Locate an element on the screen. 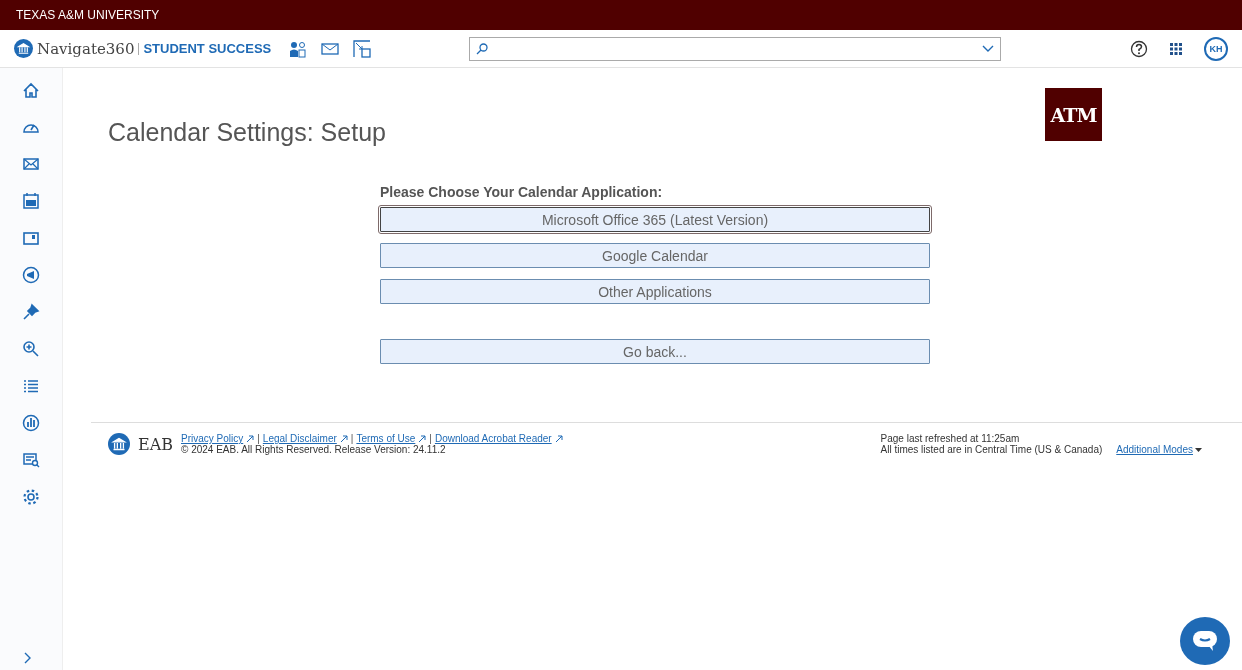  footer-link: Download Acrobat Reader is located at coordinates (493, 438).